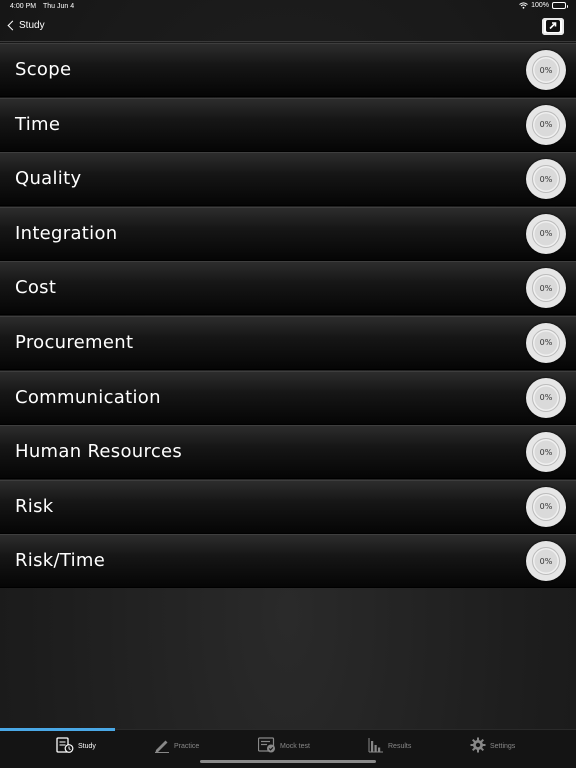 Image resolution: width=576 pixels, height=768 pixels. I want to click on back-button: Study, so click(25, 25).